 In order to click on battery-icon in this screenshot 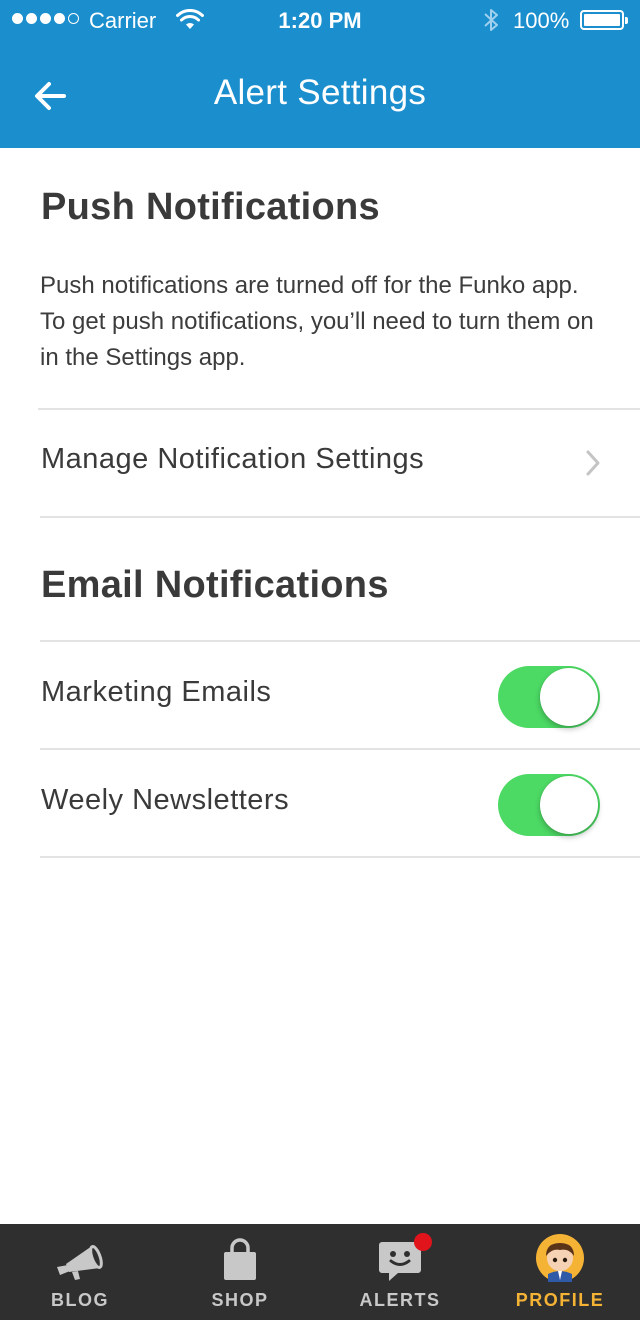, I will do `click(604, 20)`.